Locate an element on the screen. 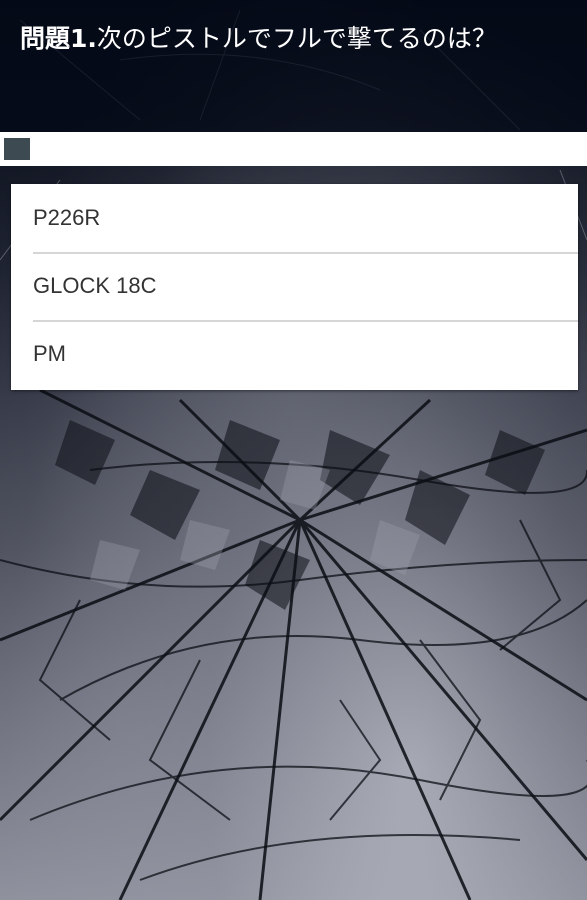  answer-option-3: PM is located at coordinates (294, 354).